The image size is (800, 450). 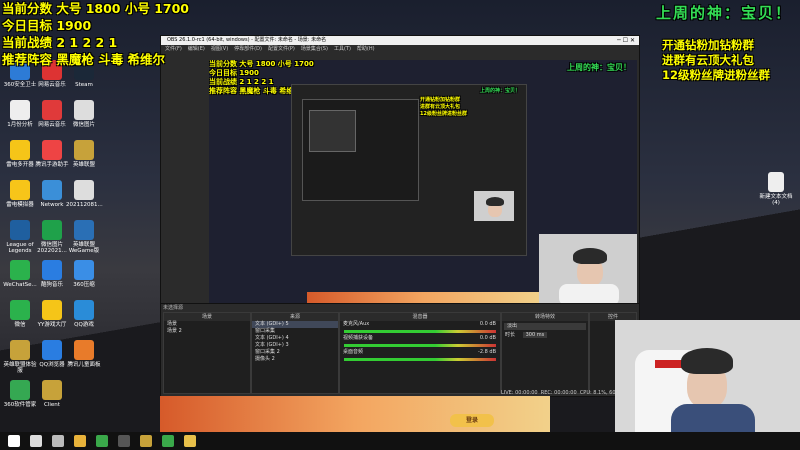 What do you see at coordinates (20, 394) in the screenshot?
I see `desktop-icon: 360软件管家` at bounding box center [20, 394].